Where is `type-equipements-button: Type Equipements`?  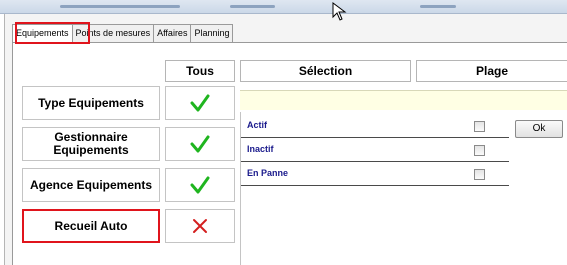
type-equipements-button: Type Equipements is located at coordinates (91, 103).